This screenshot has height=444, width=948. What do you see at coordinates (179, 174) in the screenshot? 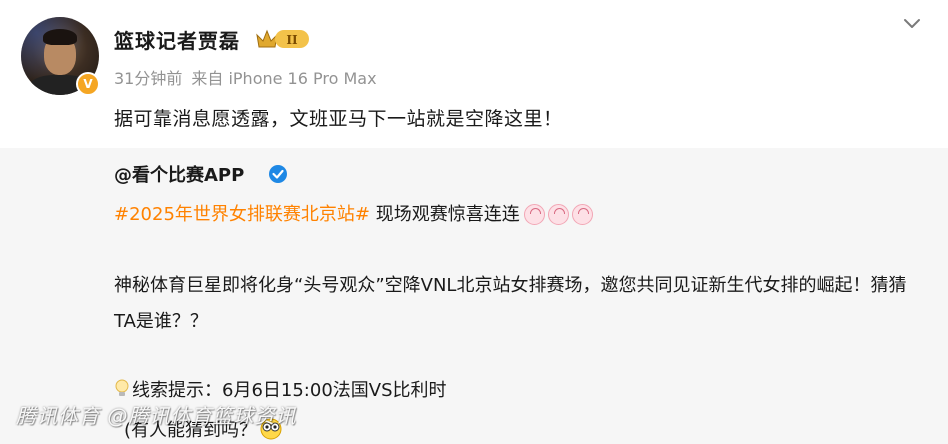
I see `repost-user-link: @看个比赛APP` at bounding box center [179, 174].